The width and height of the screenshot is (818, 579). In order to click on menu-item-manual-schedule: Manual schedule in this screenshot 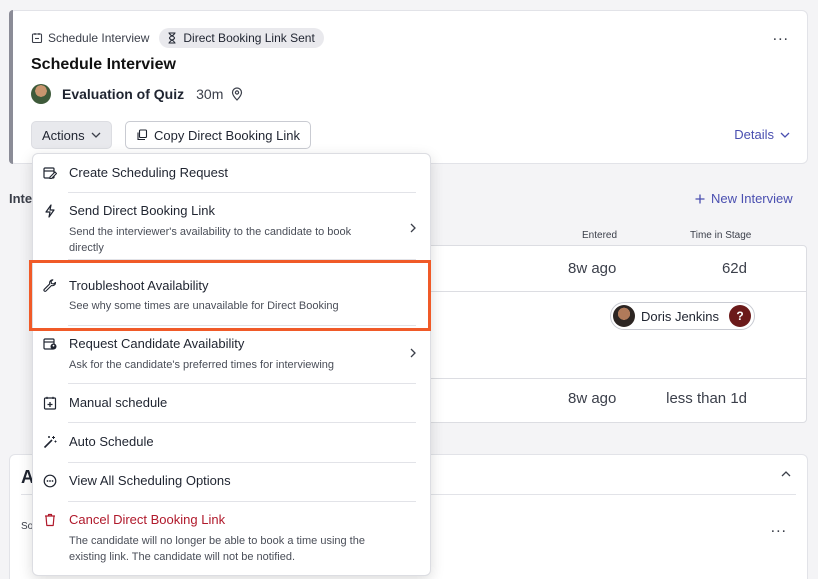, I will do `click(231, 402)`.